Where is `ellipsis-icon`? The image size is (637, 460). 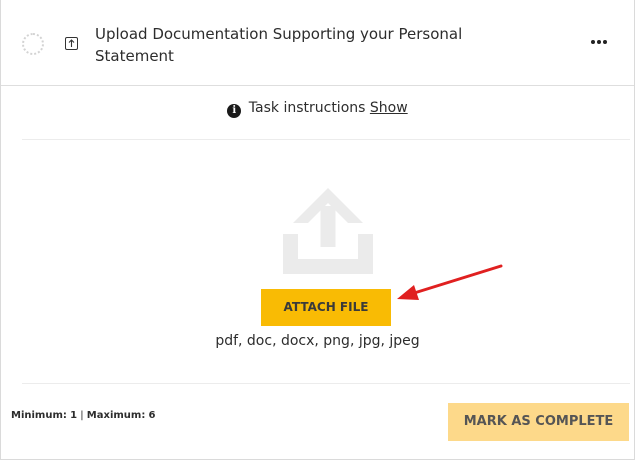 ellipsis-icon is located at coordinates (599, 42).